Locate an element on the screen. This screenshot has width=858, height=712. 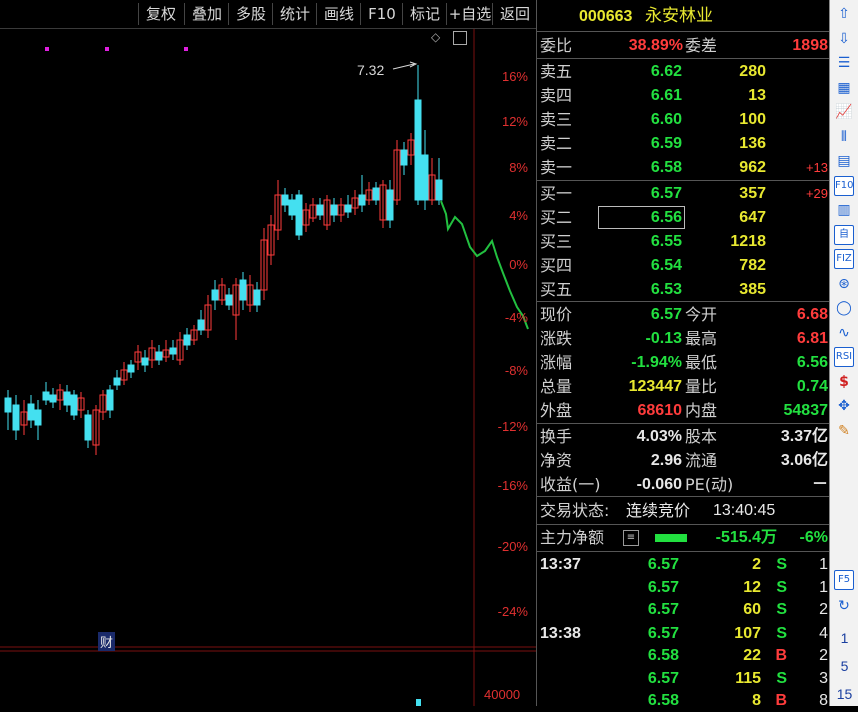
ask-label: 卖一 is located at coordinates (556, 167).